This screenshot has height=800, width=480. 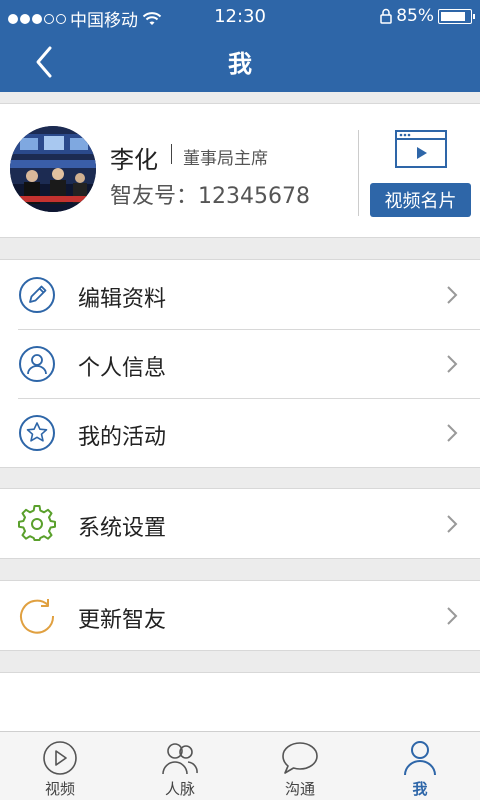 I want to click on menu-group-update: 更新智友, so click(x=240, y=615).